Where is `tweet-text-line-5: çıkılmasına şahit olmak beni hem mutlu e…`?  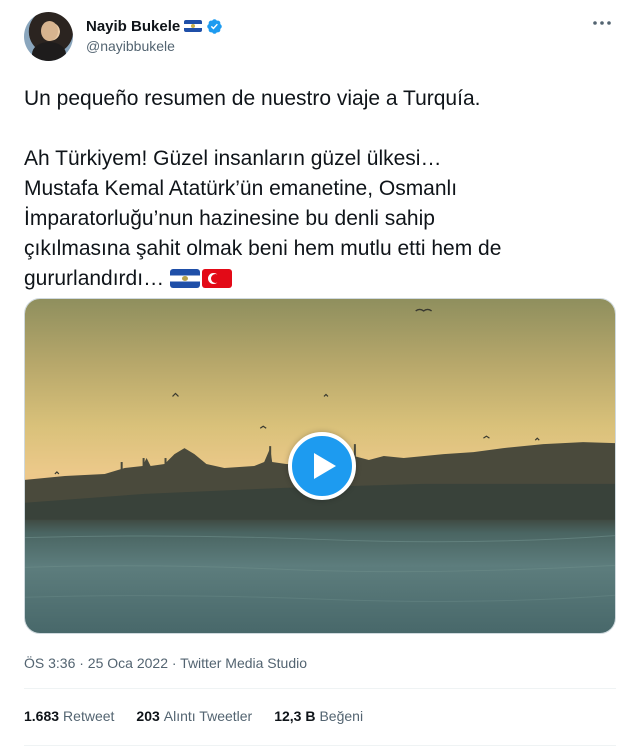
tweet-text-line-5: çıkılmasına şahit olmak beni hem mutlu e… is located at coordinates (263, 248).